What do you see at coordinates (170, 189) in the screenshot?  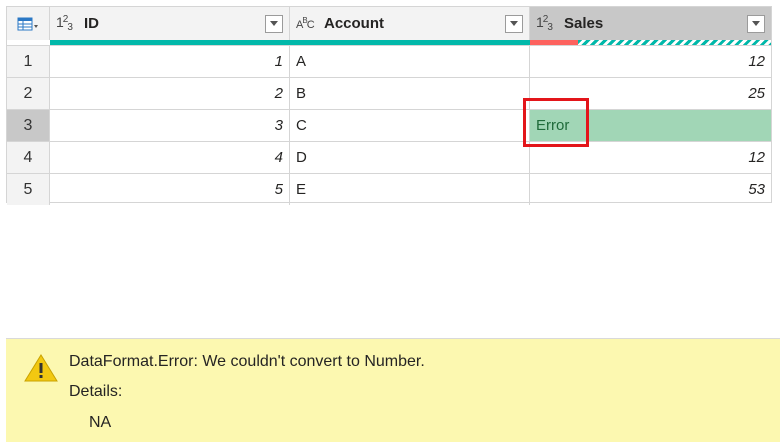 I see `cell-id: 5` at bounding box center [170, 189].